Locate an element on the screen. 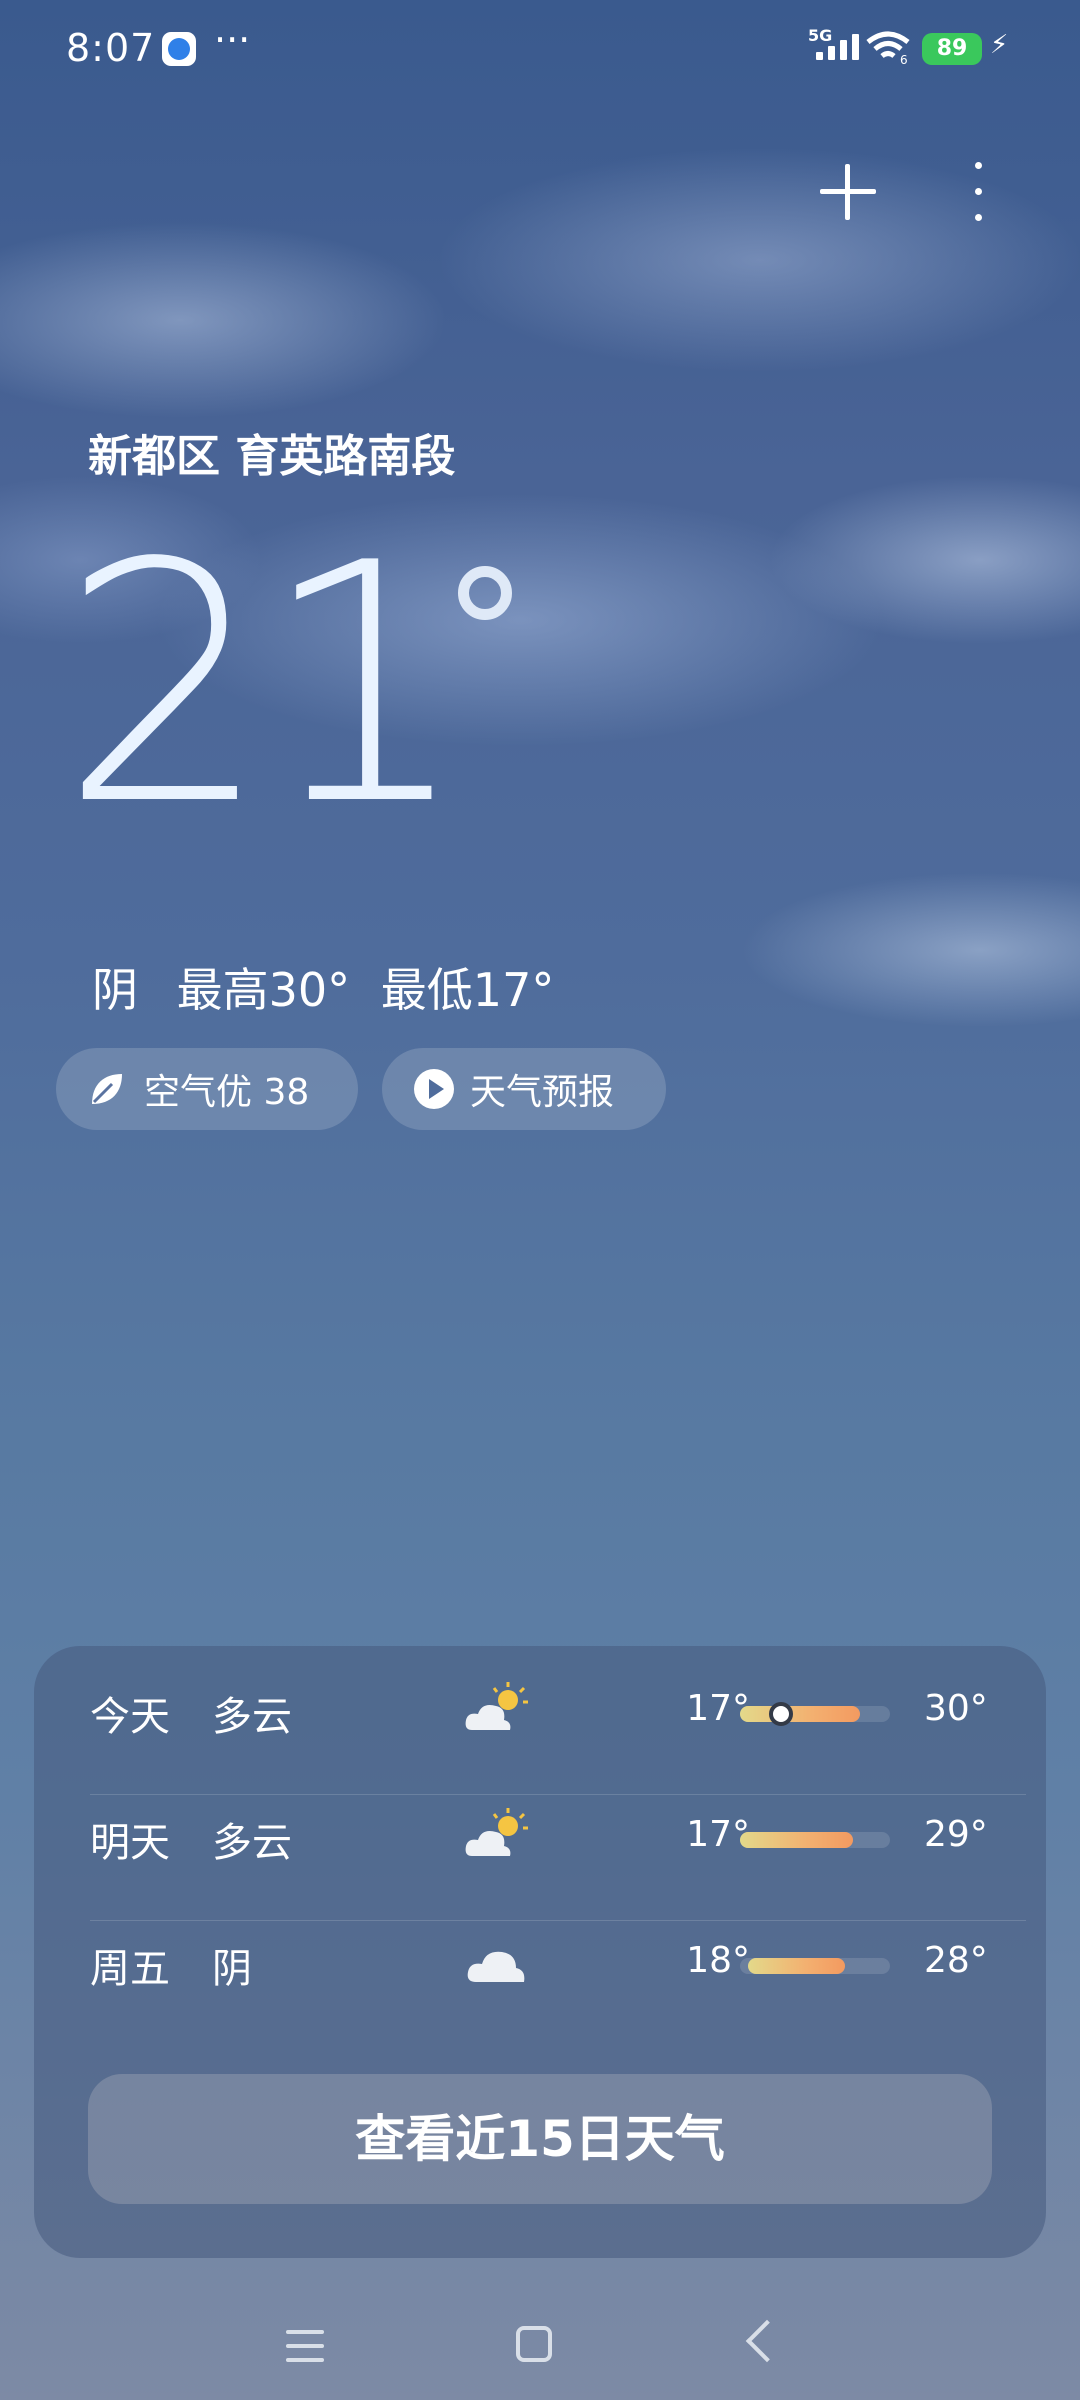 This screenshot has width=1080, height=2400. more-options-button is located at coordinates (978, 192).